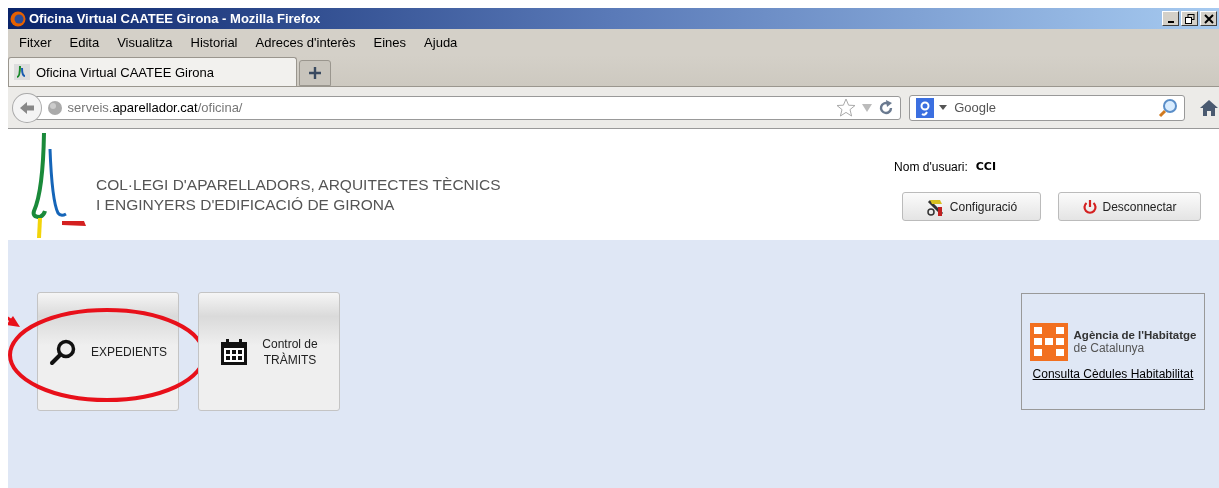 The height and width of the screenshot is (488, 1219). I want to click on college-name: I ENGINYERS D'EDIFICACIÓ DE GIRONA, so click(246, 205).